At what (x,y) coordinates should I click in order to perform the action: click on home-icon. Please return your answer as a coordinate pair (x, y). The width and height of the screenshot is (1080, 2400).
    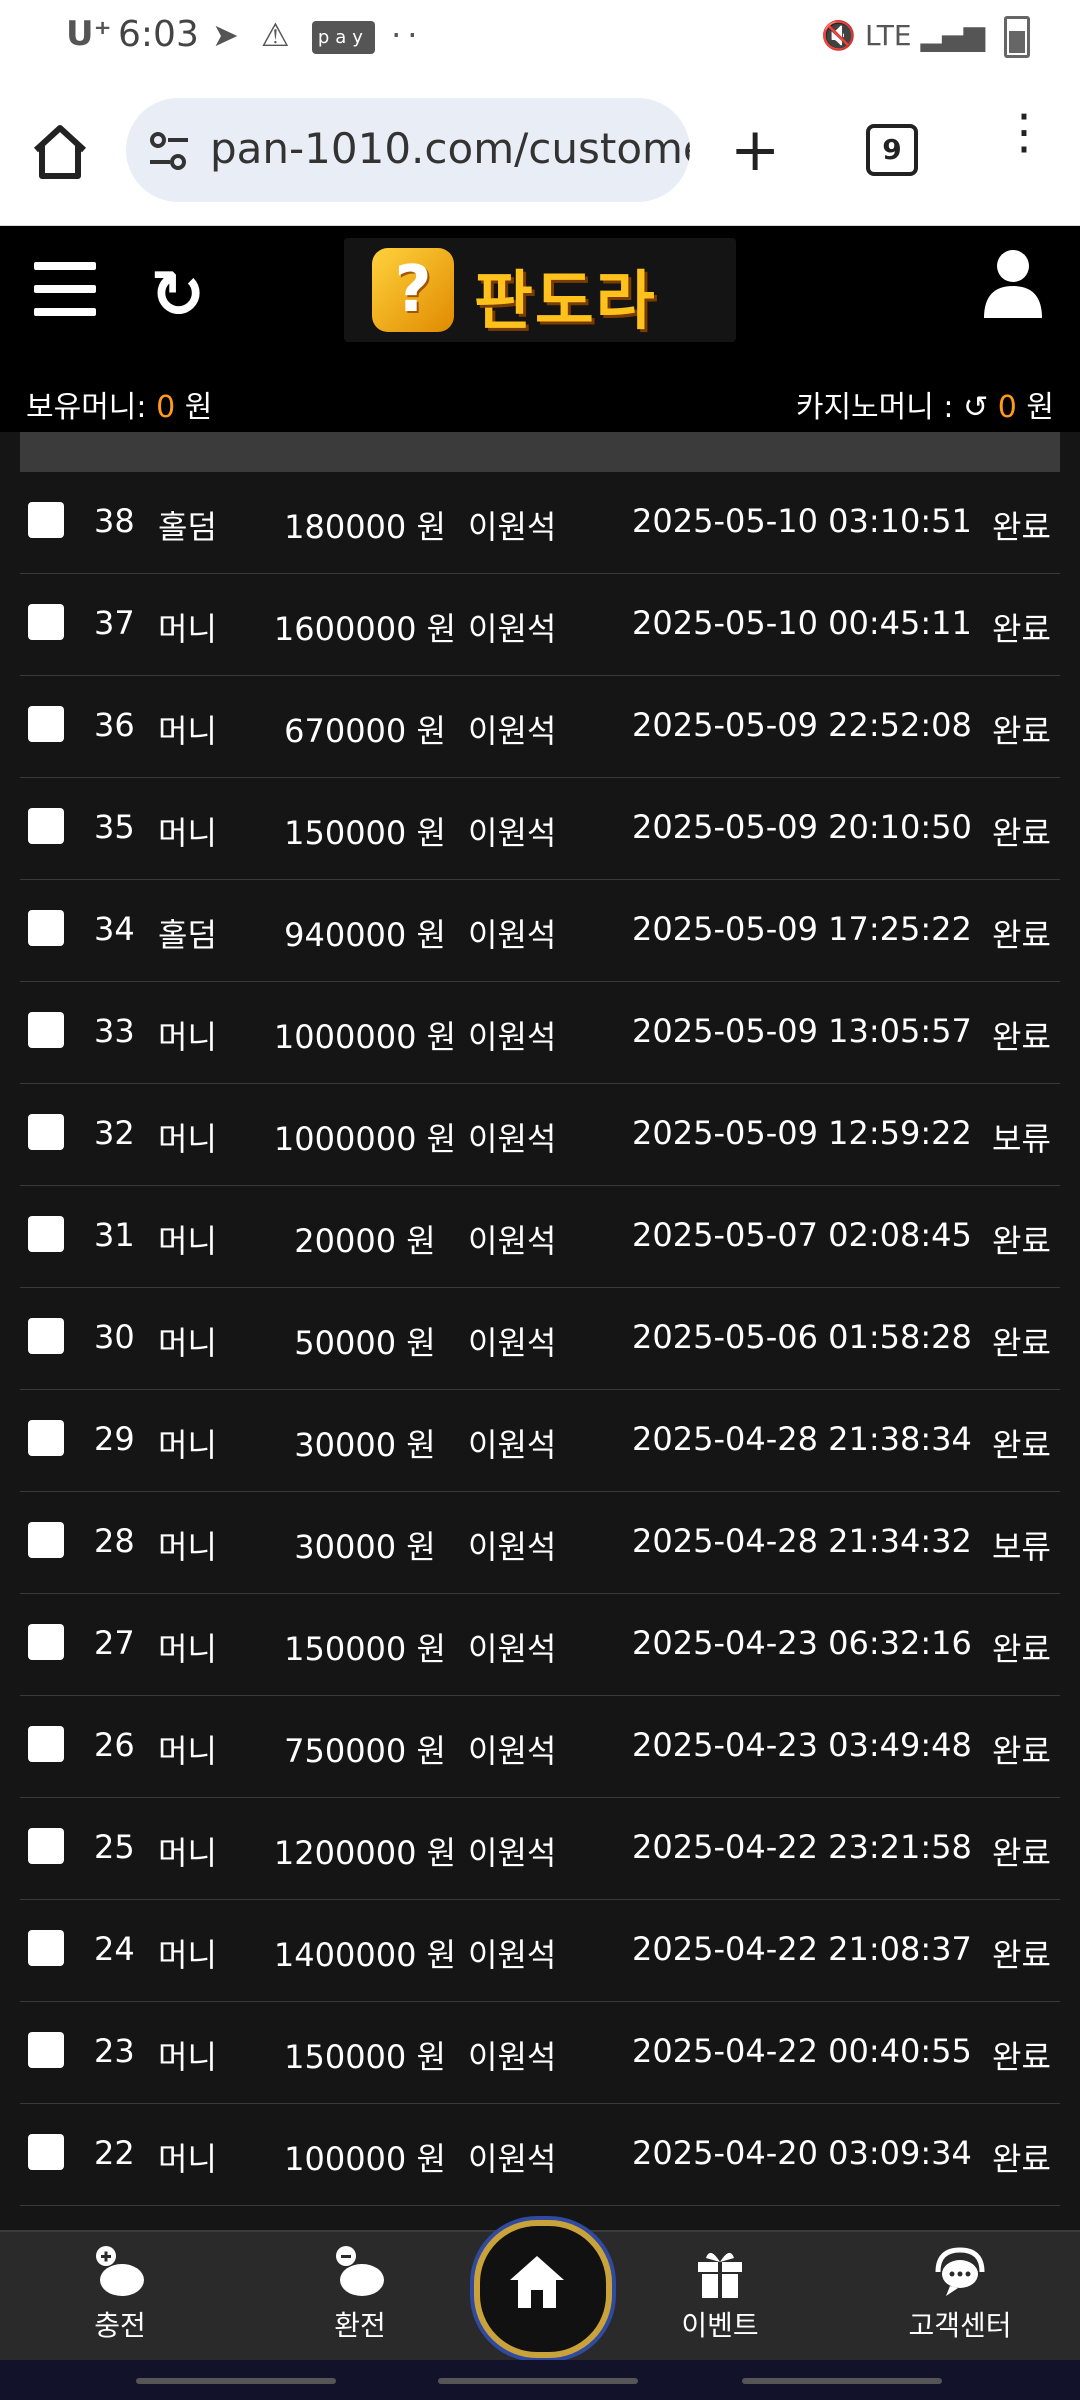
    Looking at the image, I should click on (60, 152).